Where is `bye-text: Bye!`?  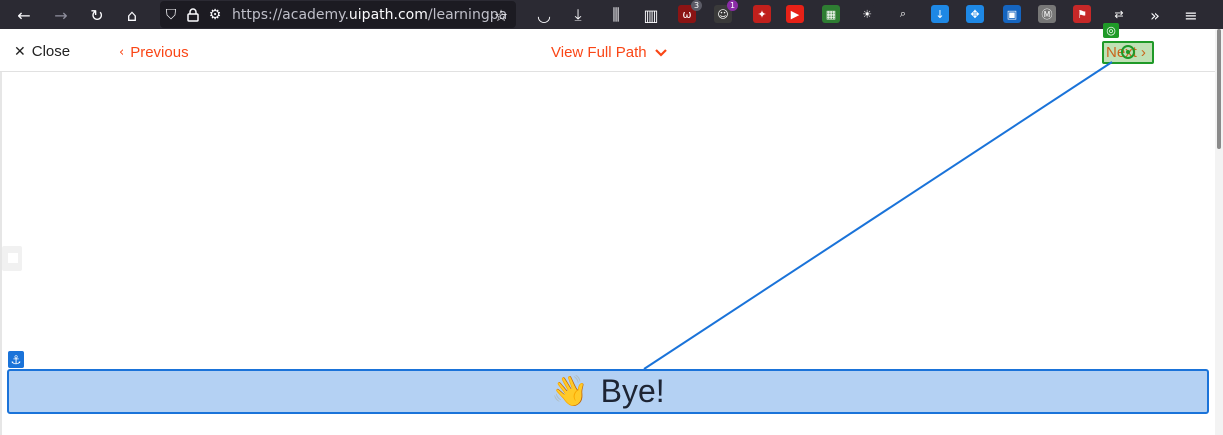
bye-text: Bye! is located at coordinates (632, 391).